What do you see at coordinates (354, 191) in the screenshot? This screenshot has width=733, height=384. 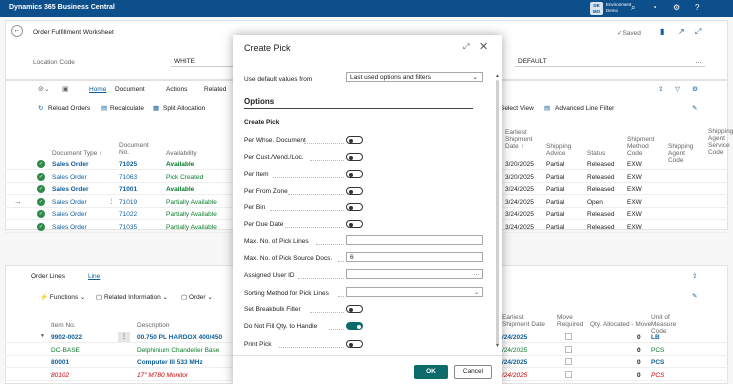 I see `per-from-zone-toggle` at bounding box center [354, 191].